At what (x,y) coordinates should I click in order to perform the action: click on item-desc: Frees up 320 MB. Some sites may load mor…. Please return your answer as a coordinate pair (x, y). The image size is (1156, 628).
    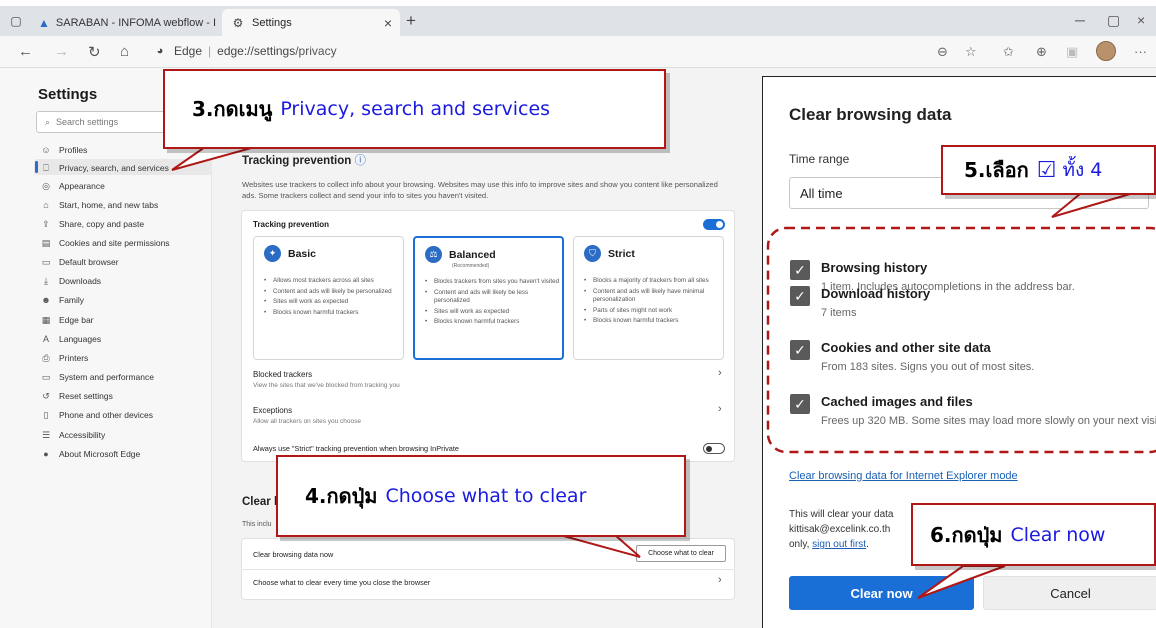
    Looking at the image, I should click on (988, 421).